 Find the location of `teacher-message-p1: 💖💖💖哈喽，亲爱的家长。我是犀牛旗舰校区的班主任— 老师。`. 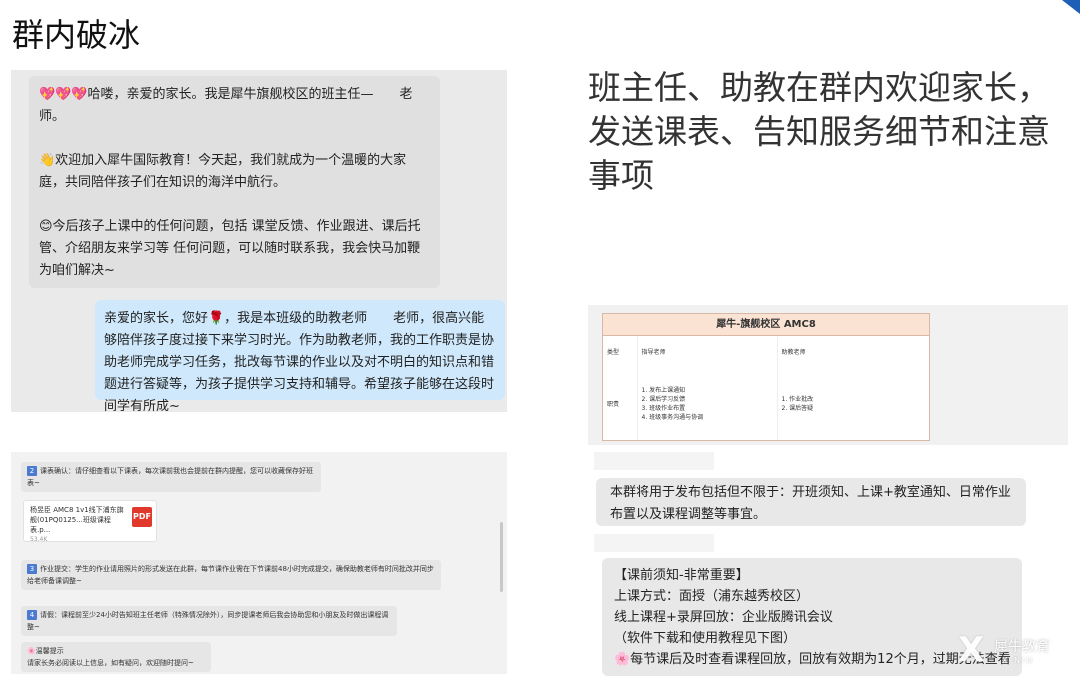

teacher-message-p1: 💖💖💖哈喽，亲爱的家长。我是犀牛旗舰校区的班主任— 老师。 is located at coordinates (226, 105).